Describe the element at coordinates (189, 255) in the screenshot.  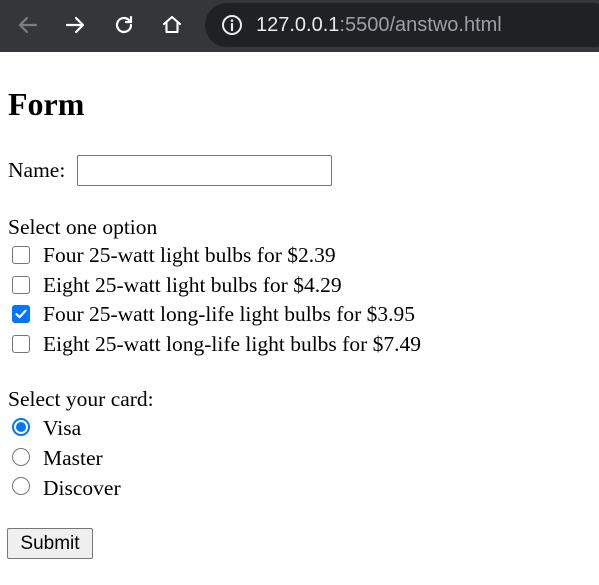
I see `option-label-1: Four 25-watt light bulbs for $2.39` at that location.